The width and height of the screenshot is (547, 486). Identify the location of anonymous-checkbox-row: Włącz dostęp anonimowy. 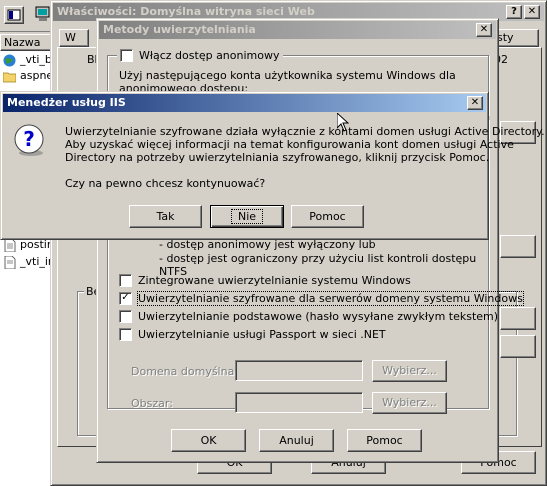
(200, 55).